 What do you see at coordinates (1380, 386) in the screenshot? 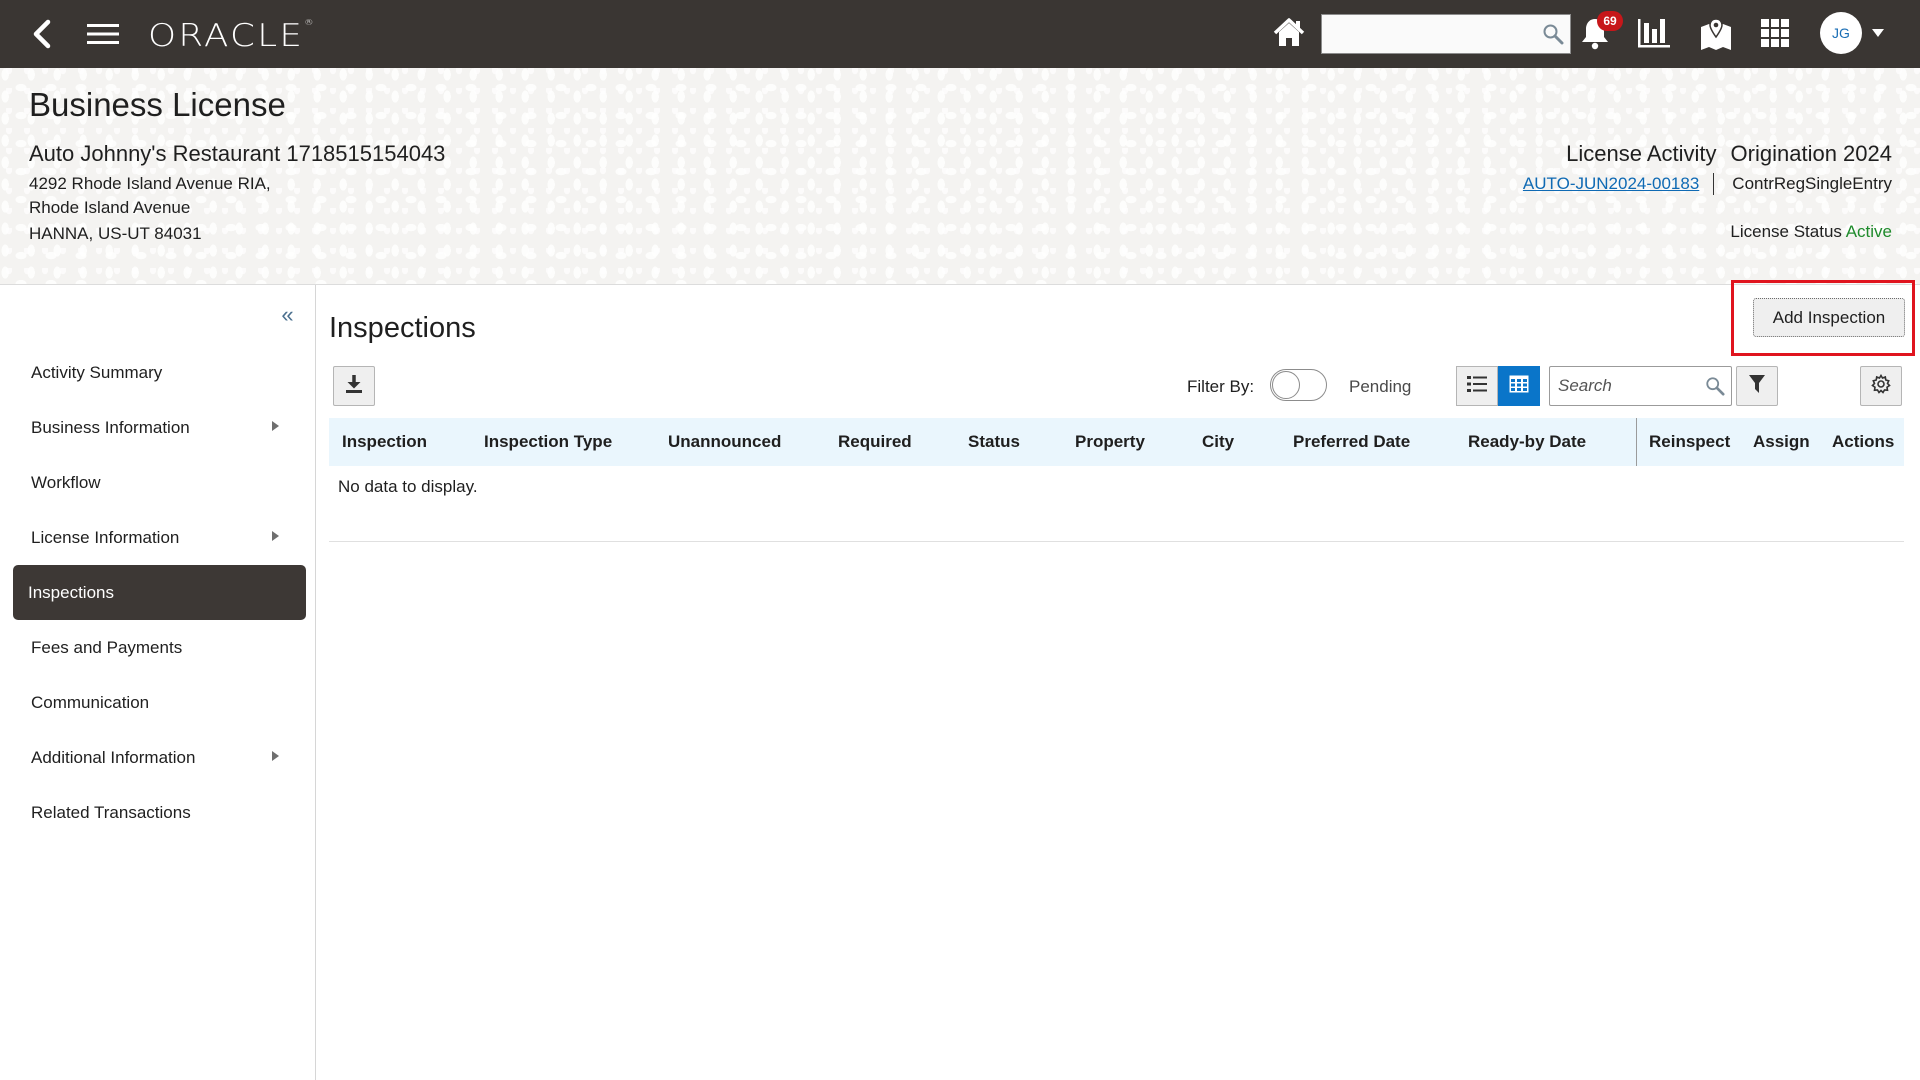
I see `pending-label: Pending` at bounding box center [1380, 386].